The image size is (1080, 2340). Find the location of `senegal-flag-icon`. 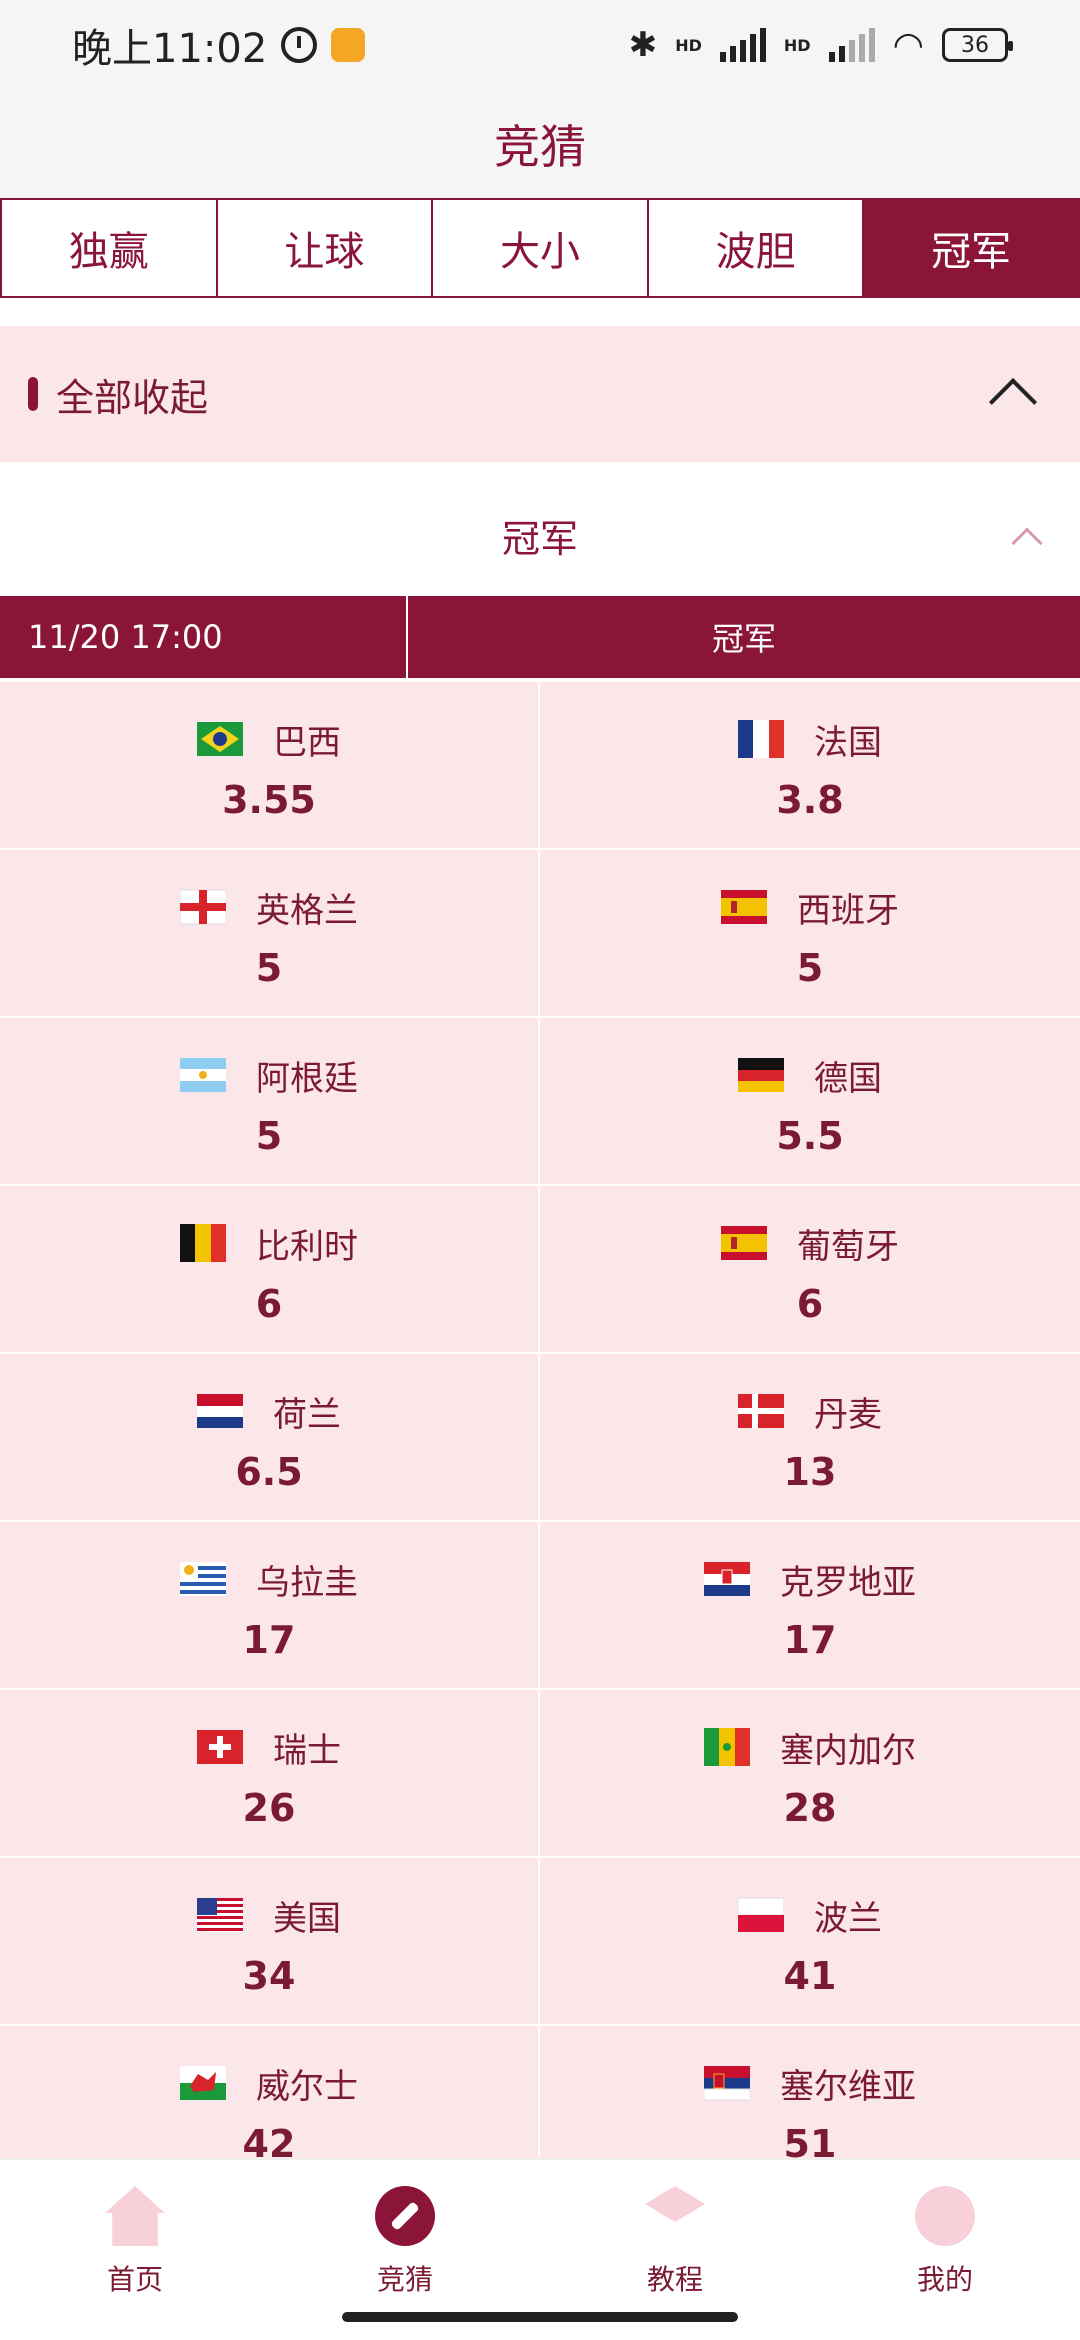

senegal-flag-icon is located at coordinates (727, 1747).